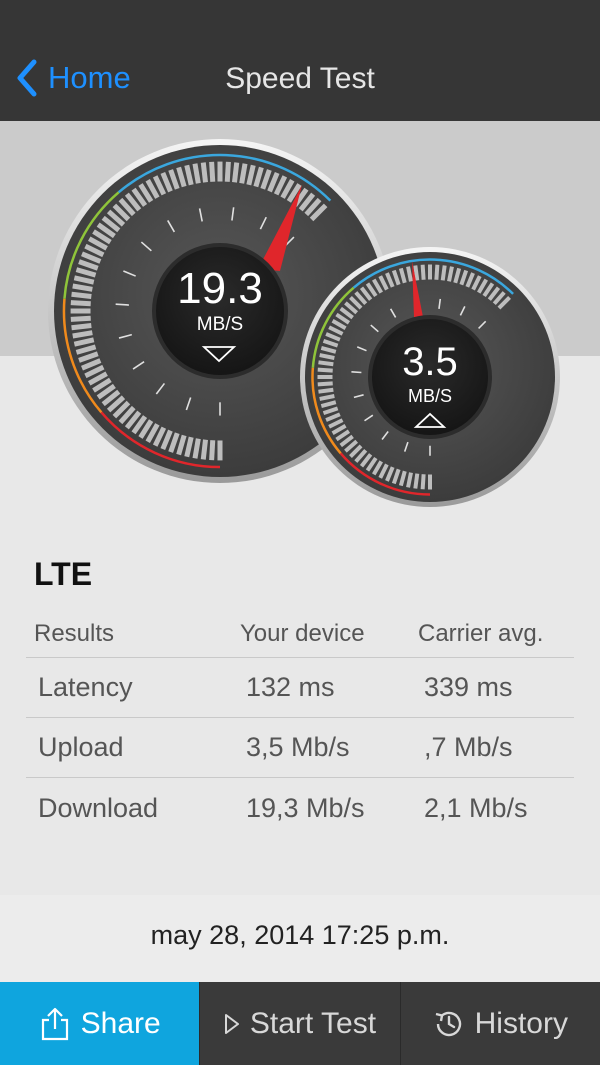 The width and height of the screenshot is (600, 1065). I want to click on upload-gauge: 3.5 MB/S, so click(430, 377).